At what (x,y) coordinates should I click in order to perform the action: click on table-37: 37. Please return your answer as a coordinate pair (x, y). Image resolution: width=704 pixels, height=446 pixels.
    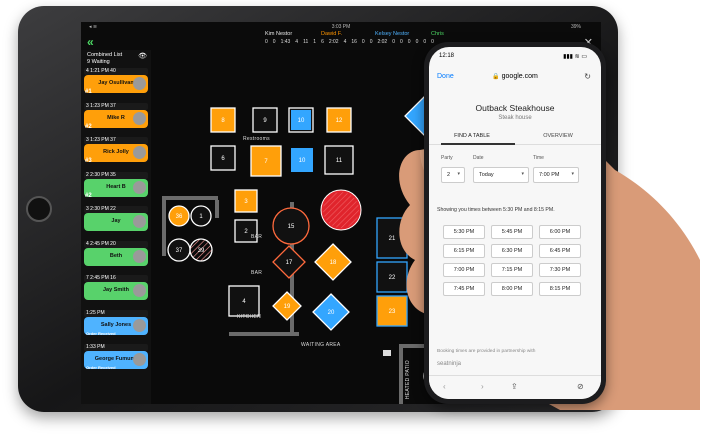
    Looking at the image, I should click on (179, 250).